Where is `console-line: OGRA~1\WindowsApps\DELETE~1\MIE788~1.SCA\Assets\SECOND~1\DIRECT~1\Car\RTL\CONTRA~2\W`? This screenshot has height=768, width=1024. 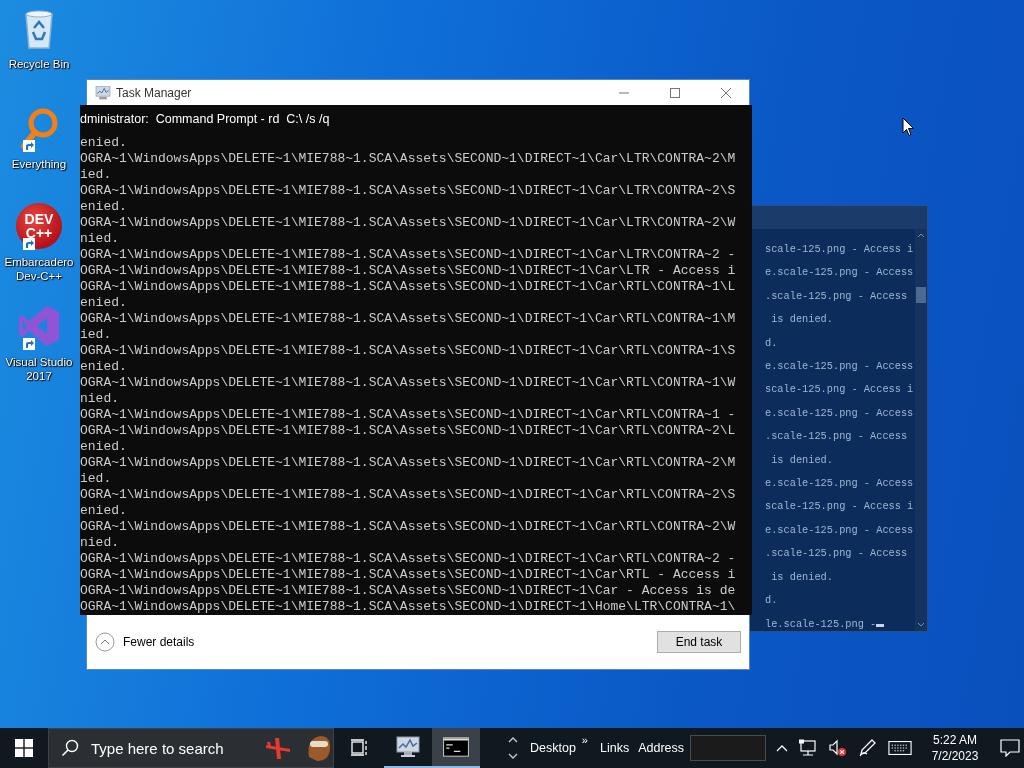
console-line: OGRA~1\WindowsApps\DELETE~1\MIE788~1.SCA\Assets\SECOND~1\DIRECT~1\Car\RTL\CONTRA~2\W is located at coordinates (408, 527).